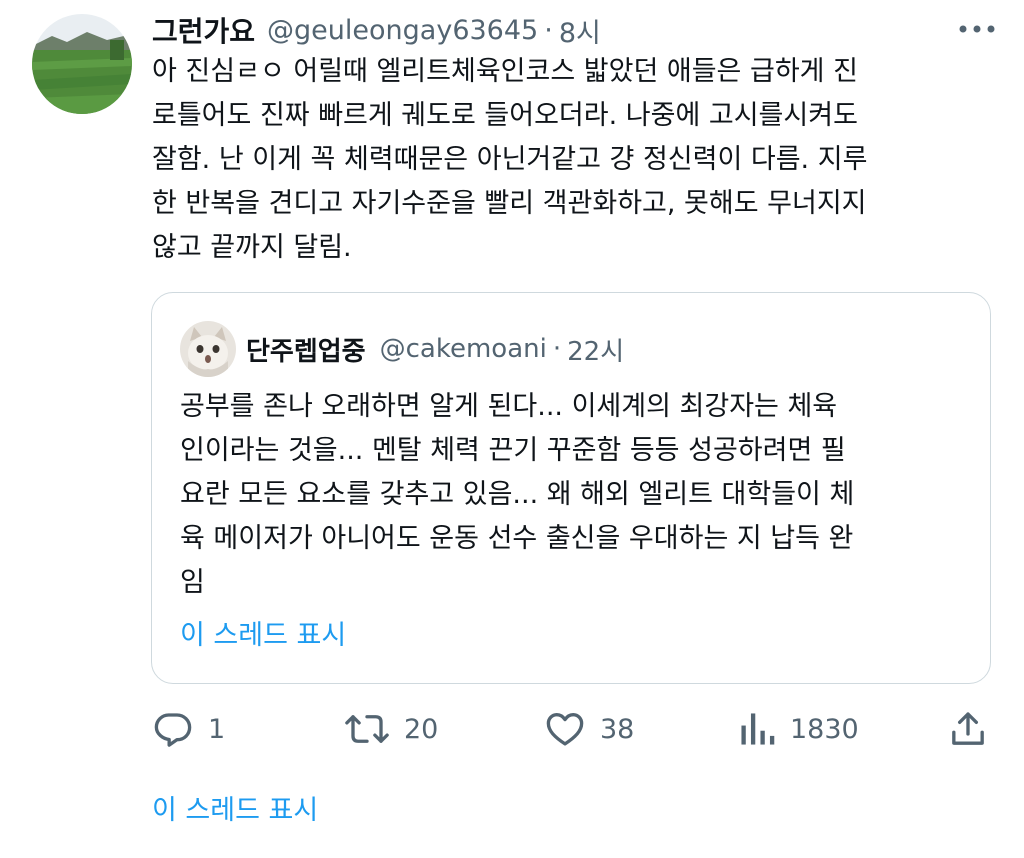 This screenshot has width=1024, height=858. I want to click on quote-show-thread-link: 이 스레드 표시, so click(263, 632).